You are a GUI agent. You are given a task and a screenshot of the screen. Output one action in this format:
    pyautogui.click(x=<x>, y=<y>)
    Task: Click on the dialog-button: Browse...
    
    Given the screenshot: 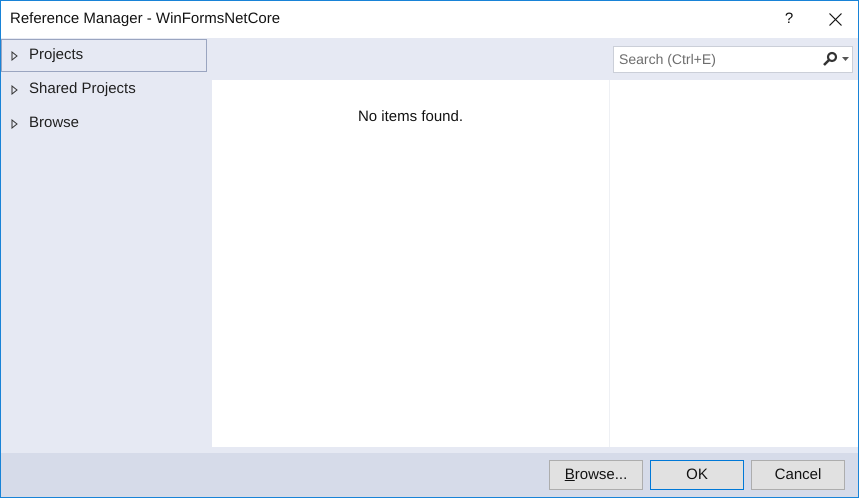 What is the action you would take?
    pyautogui.click(x=596, y=475)
    